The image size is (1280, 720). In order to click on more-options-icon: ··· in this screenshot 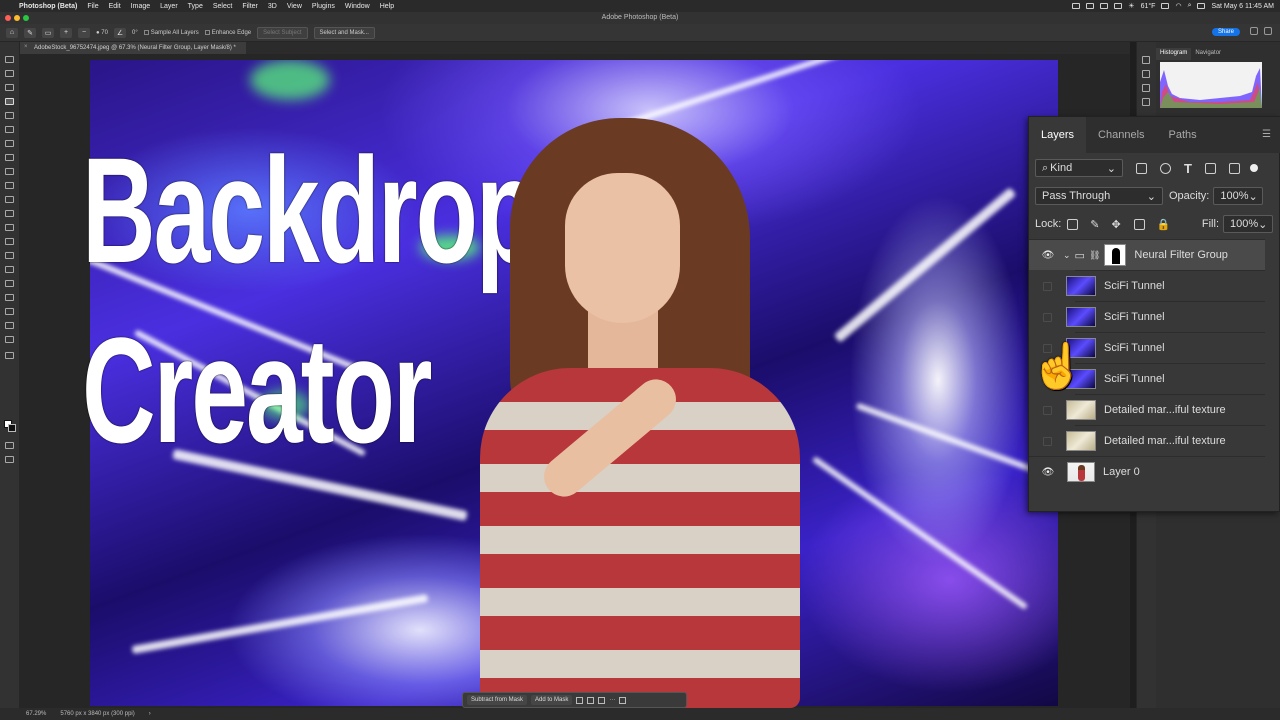, I will do `click(612, 700)`.